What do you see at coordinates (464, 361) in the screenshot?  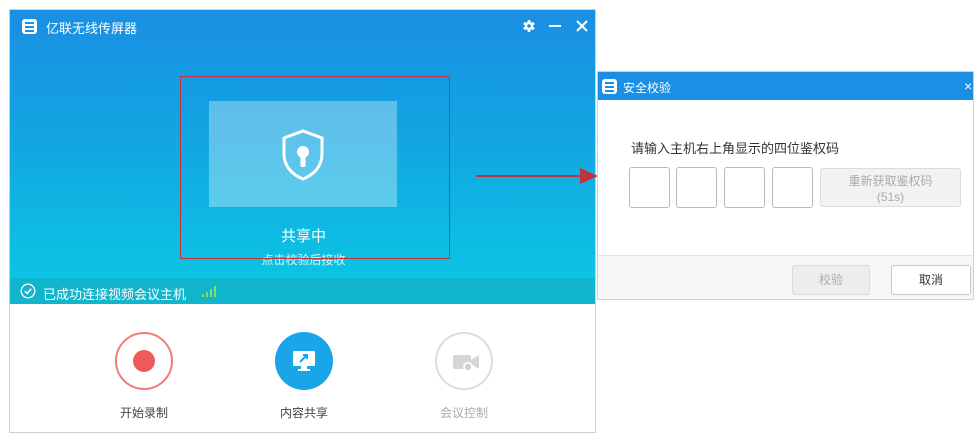 I see `meeting-control-icon` at bounding box center [464, 361].